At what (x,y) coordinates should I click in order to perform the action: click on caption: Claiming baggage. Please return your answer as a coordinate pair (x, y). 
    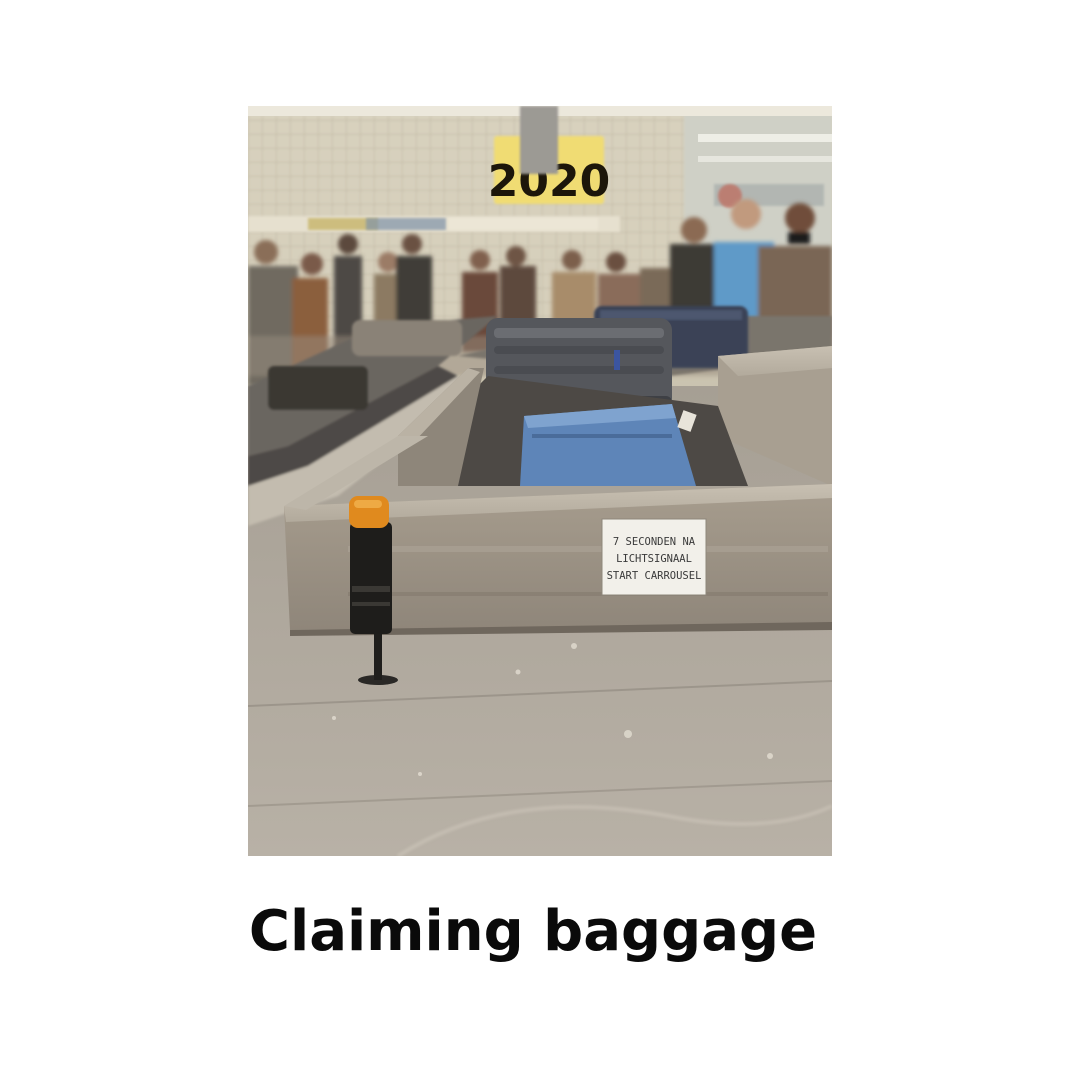
    Looking at the image, I should click on (533, 931).